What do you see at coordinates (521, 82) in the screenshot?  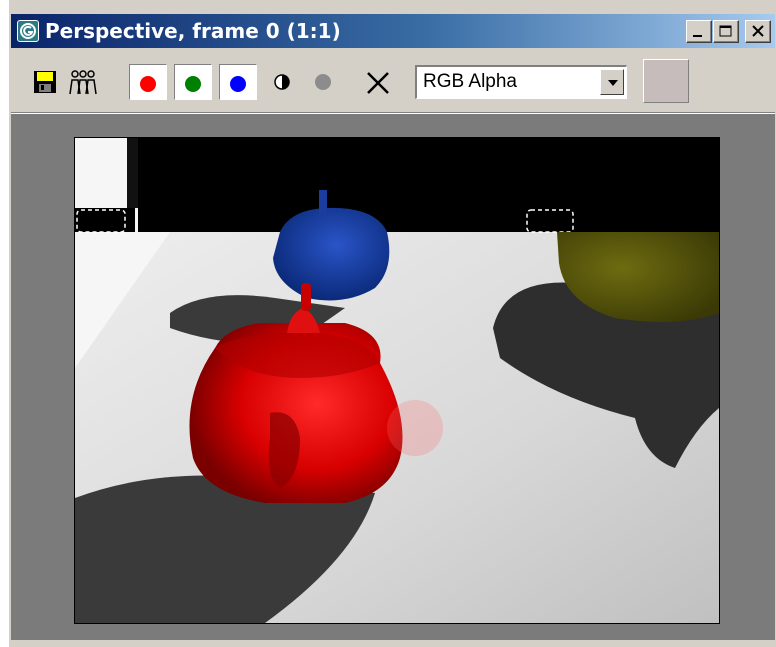 I see `channel-display-dropdown: RGB Alpha` at bounding box center [521, 82].